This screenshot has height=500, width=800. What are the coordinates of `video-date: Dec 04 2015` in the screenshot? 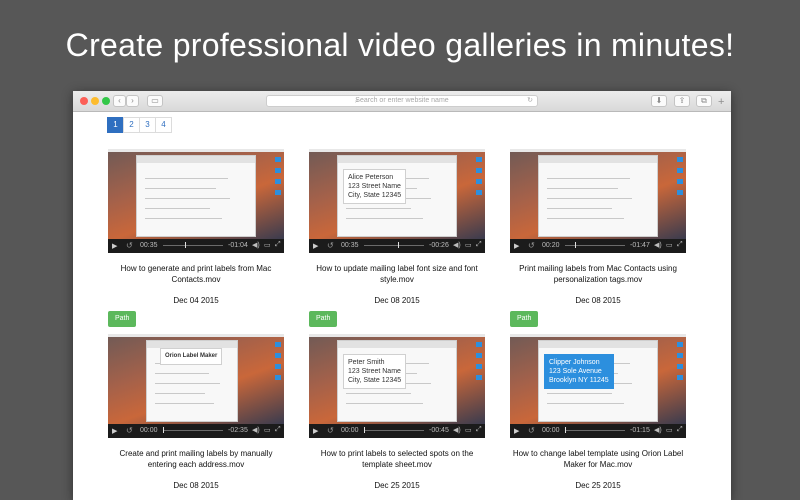 It's located at (196, 300).